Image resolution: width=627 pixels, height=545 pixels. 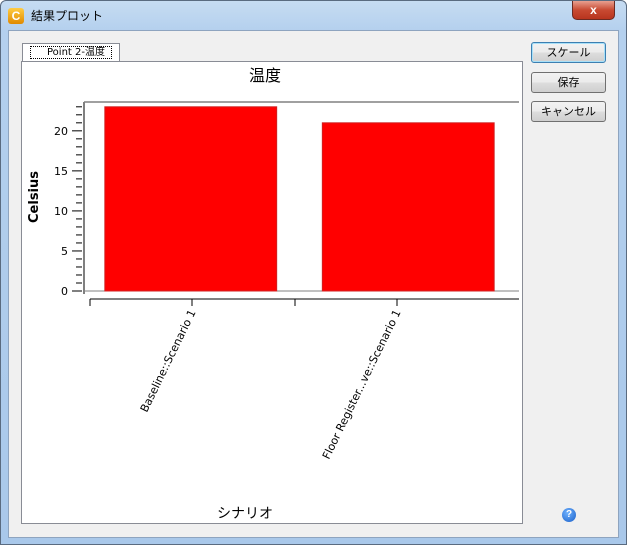 What do you see at coordinates (569, 515) in the screenshot?
I see `help-icon: ?` at bounding box center [569, 515].